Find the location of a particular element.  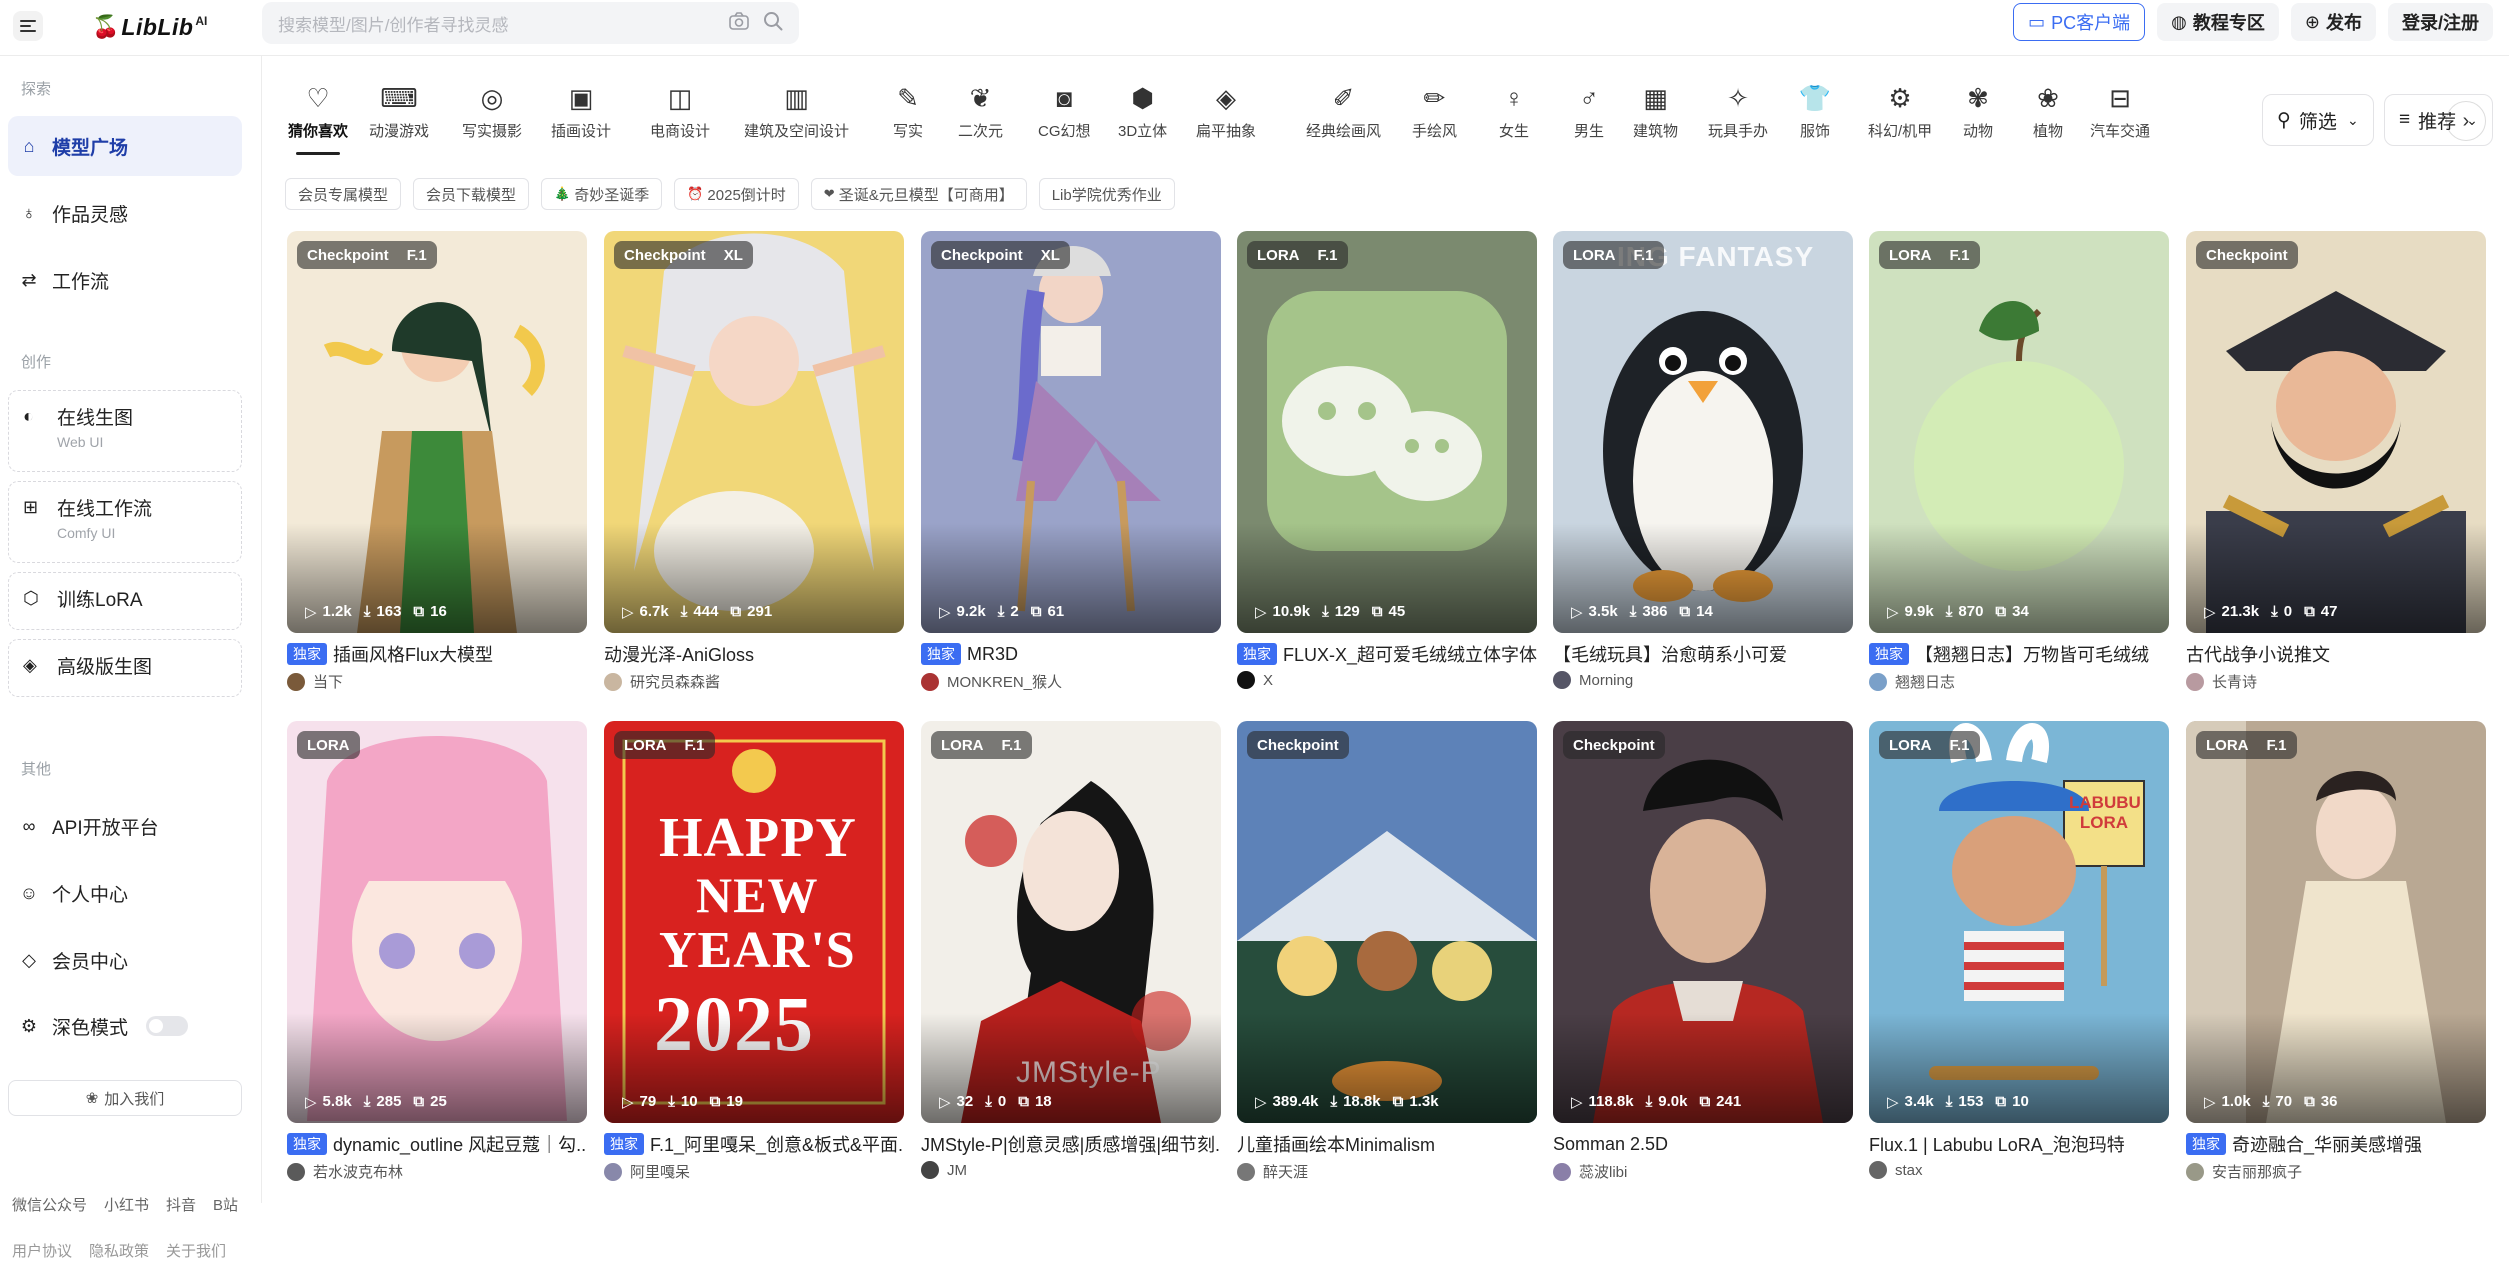

tag-2: 🎄 奇妙圣诞季 is located at coordinates (602, 194).